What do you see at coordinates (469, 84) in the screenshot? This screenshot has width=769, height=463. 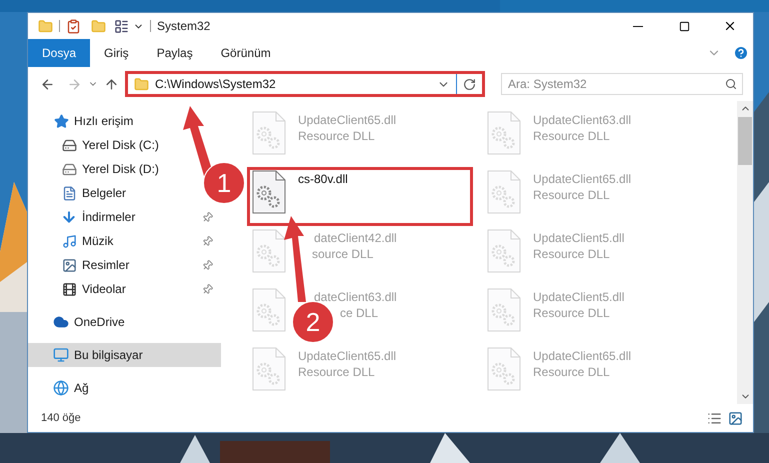 I see `refresh-icon` at bounding box center [469, 84].